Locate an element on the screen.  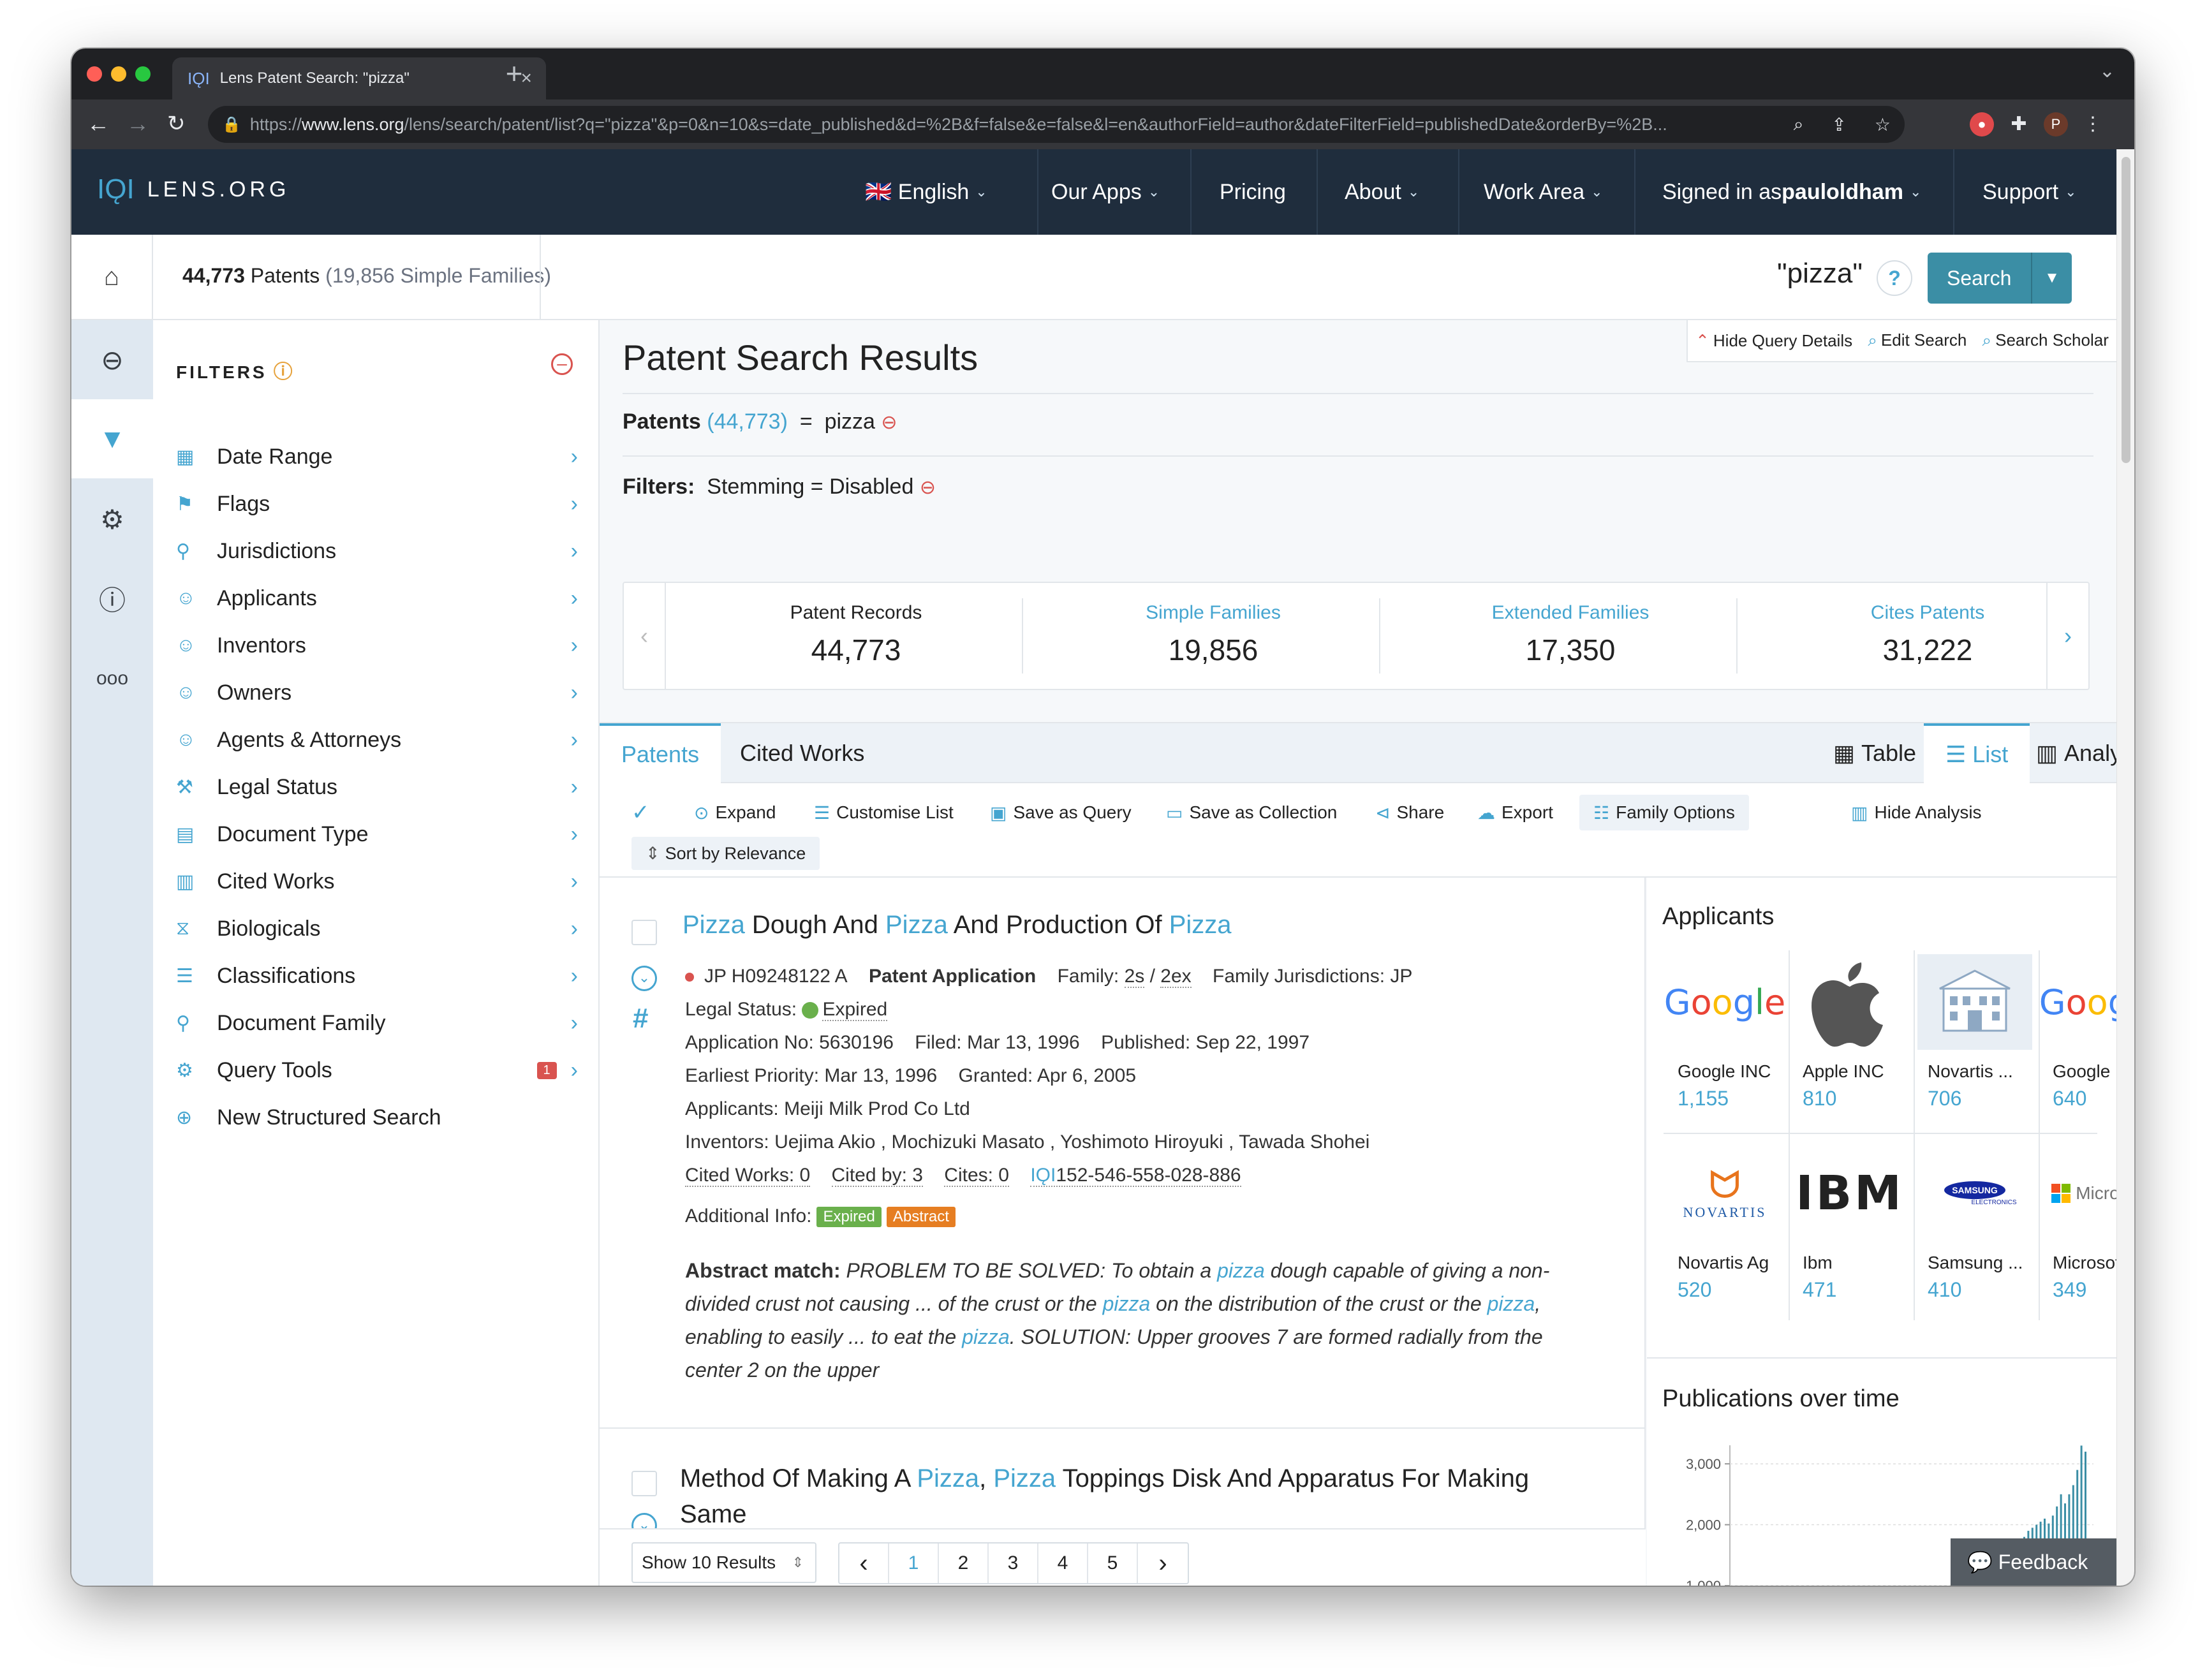
lens-id-link: IǪI152-546-558-028-886 is located at coordinates (1135, 1176).